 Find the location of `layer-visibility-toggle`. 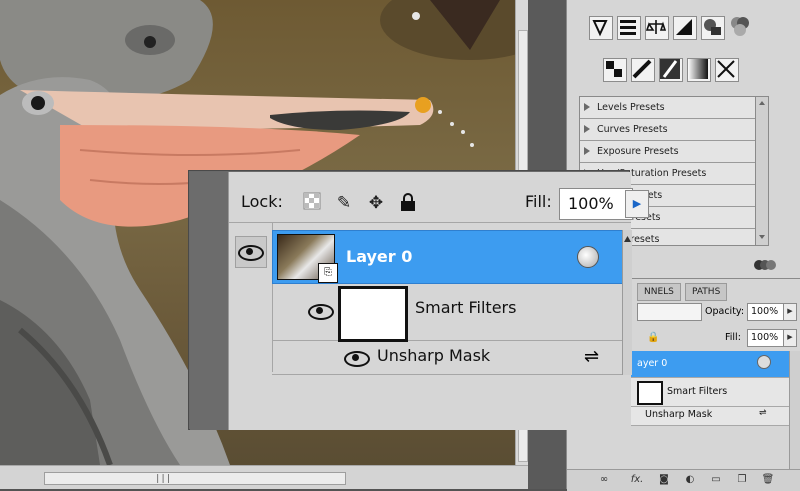

layer-visibility-toggle is located at coordinates (251, 252).